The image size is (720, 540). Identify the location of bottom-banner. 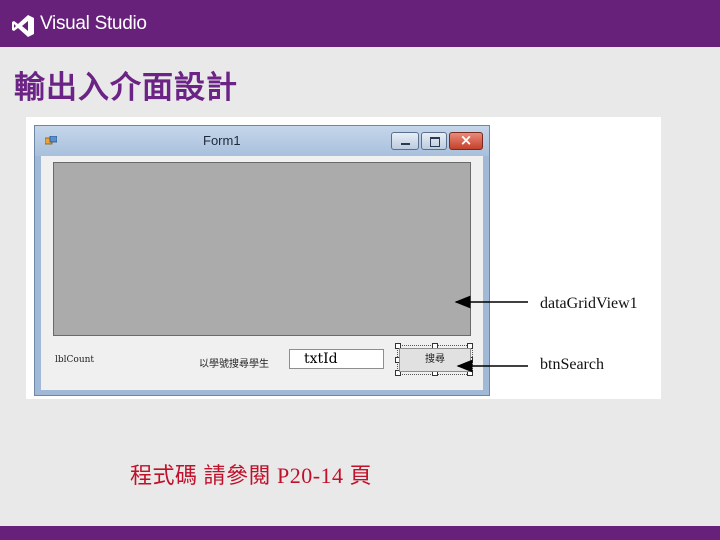
(360, 533).